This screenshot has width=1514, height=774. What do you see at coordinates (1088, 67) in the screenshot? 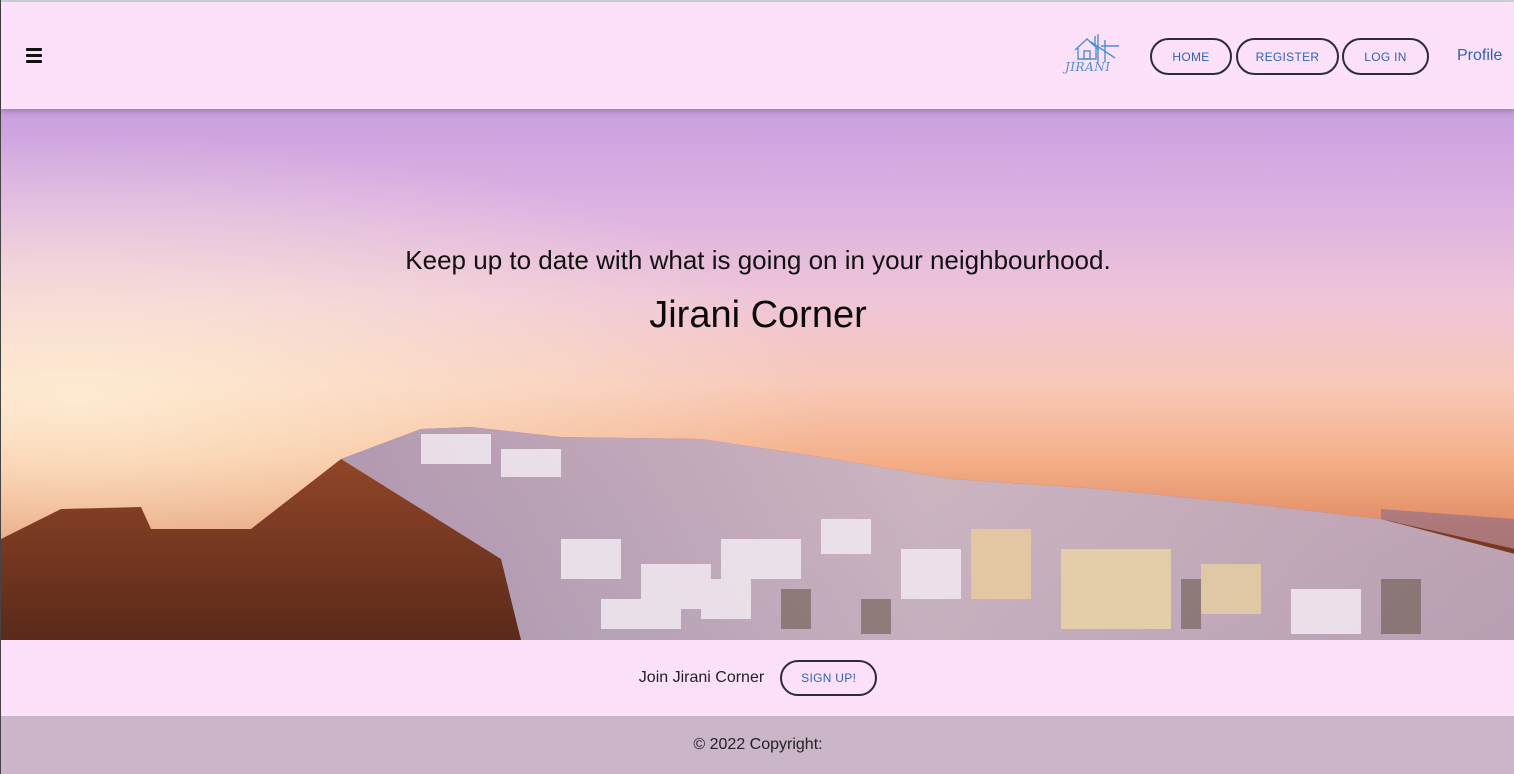
I see `logo-text: JIRANI` at bounding box center [1088, 67].